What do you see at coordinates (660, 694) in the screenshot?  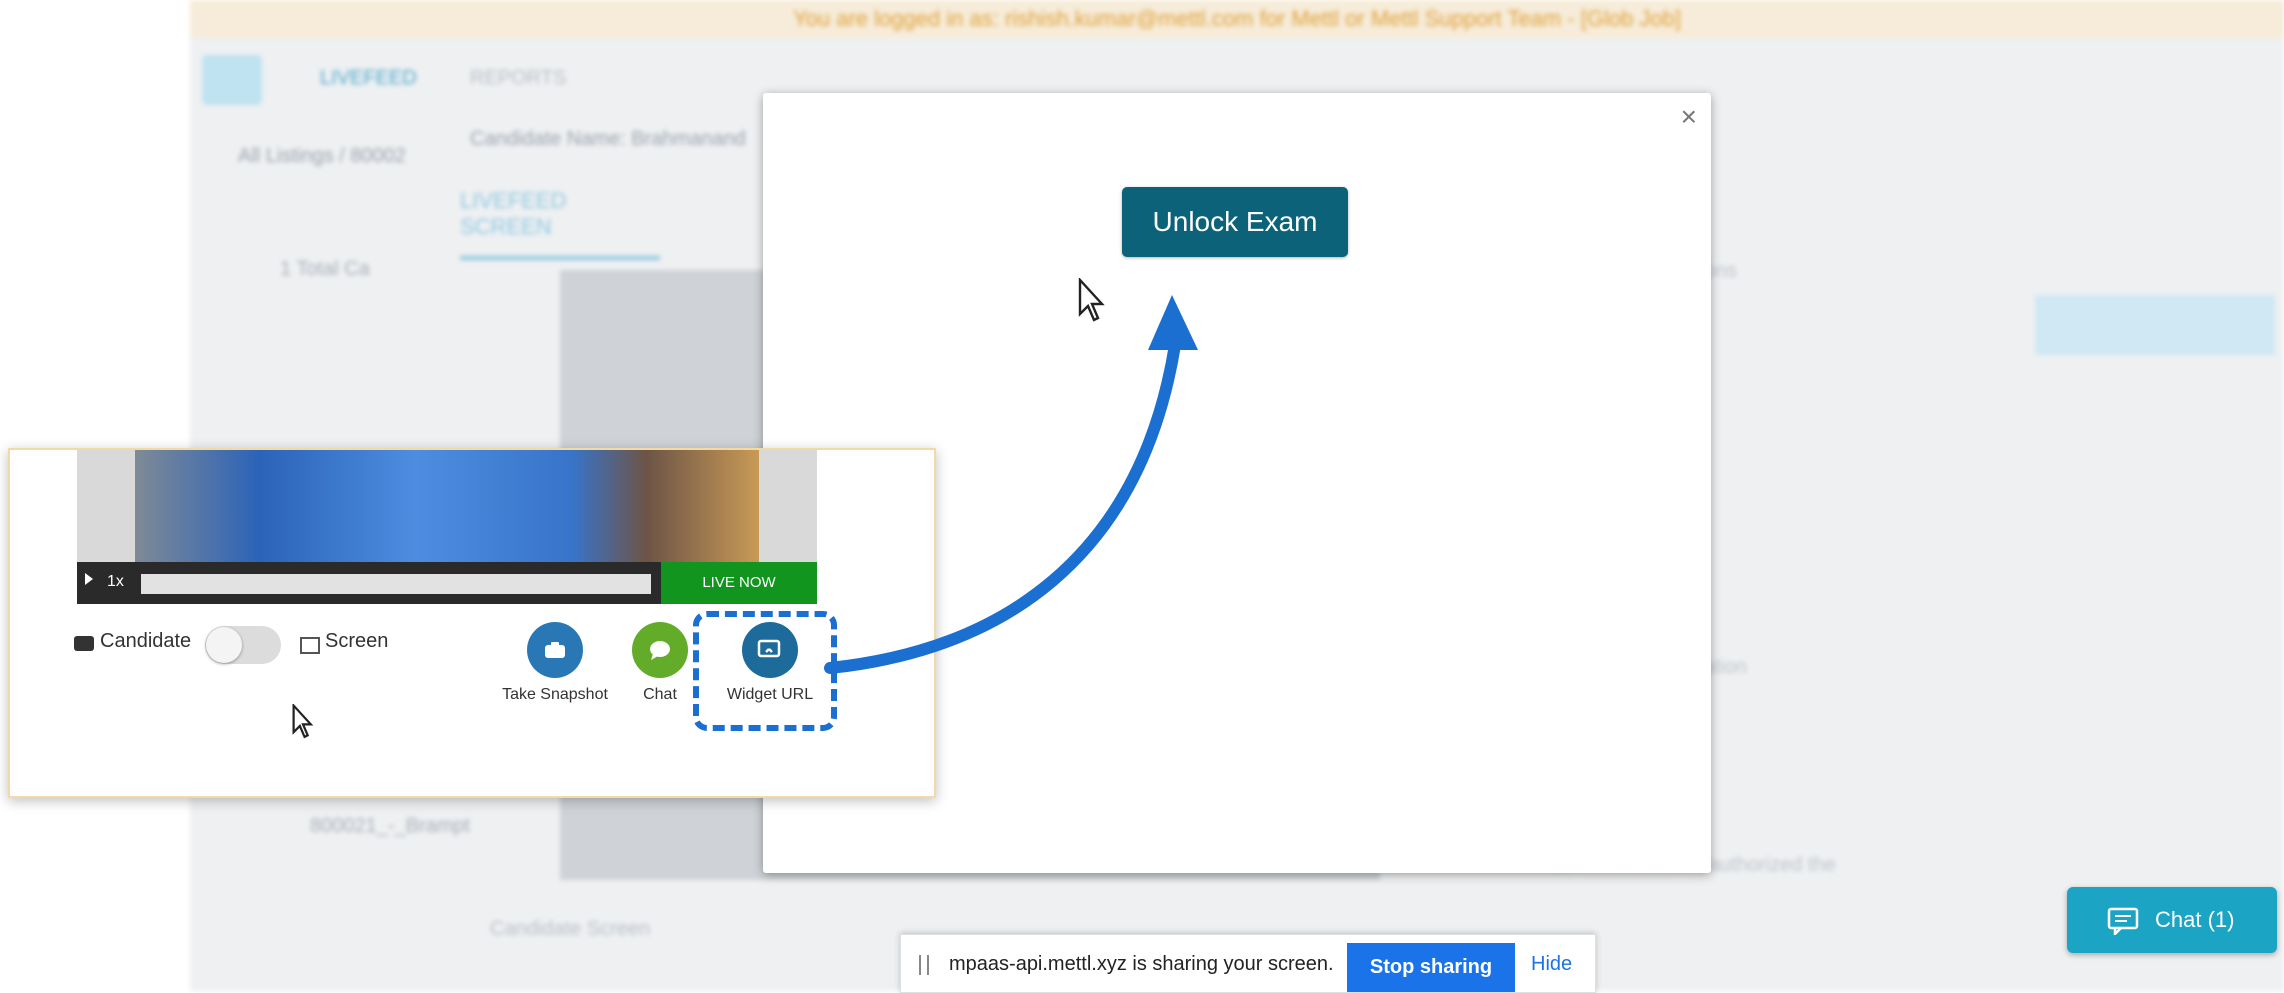 I see `chat-action-label: Chat` at bounding box center [660, 694].